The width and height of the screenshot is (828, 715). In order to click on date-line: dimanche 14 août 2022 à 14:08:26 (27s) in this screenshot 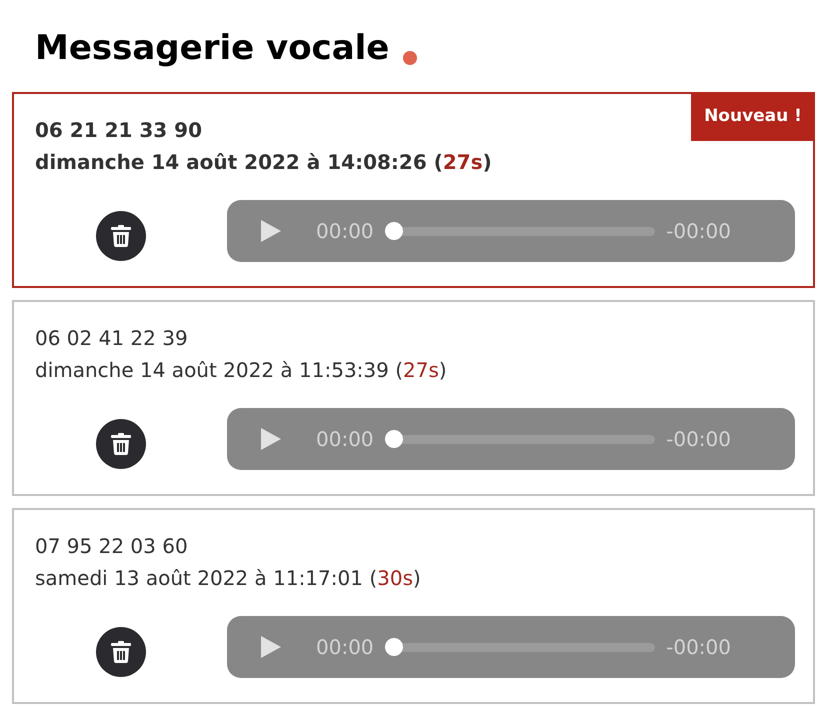, I will do `click(263, 162)`.